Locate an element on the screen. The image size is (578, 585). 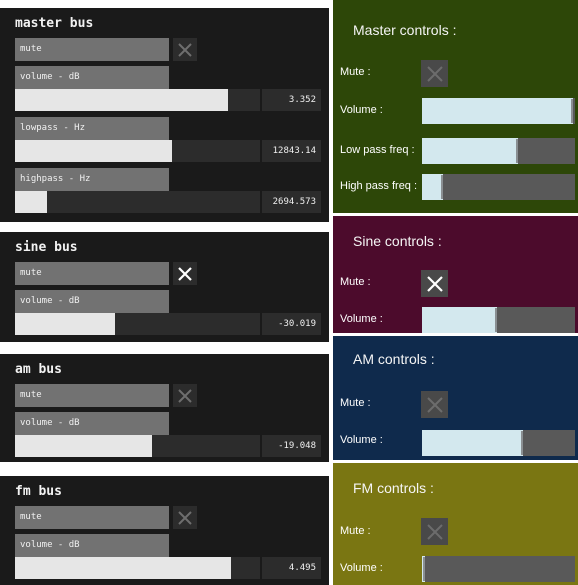
panel-title: FM controls : is located at coordinates (393, 488).